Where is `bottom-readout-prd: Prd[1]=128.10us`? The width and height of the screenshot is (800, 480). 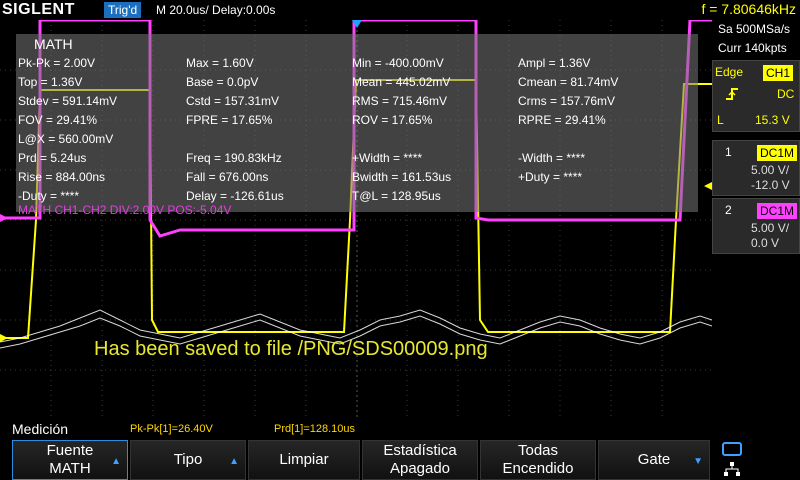
bottom-readout-prd: Prd[1]=128.10us is located at coordinates (315, 429).